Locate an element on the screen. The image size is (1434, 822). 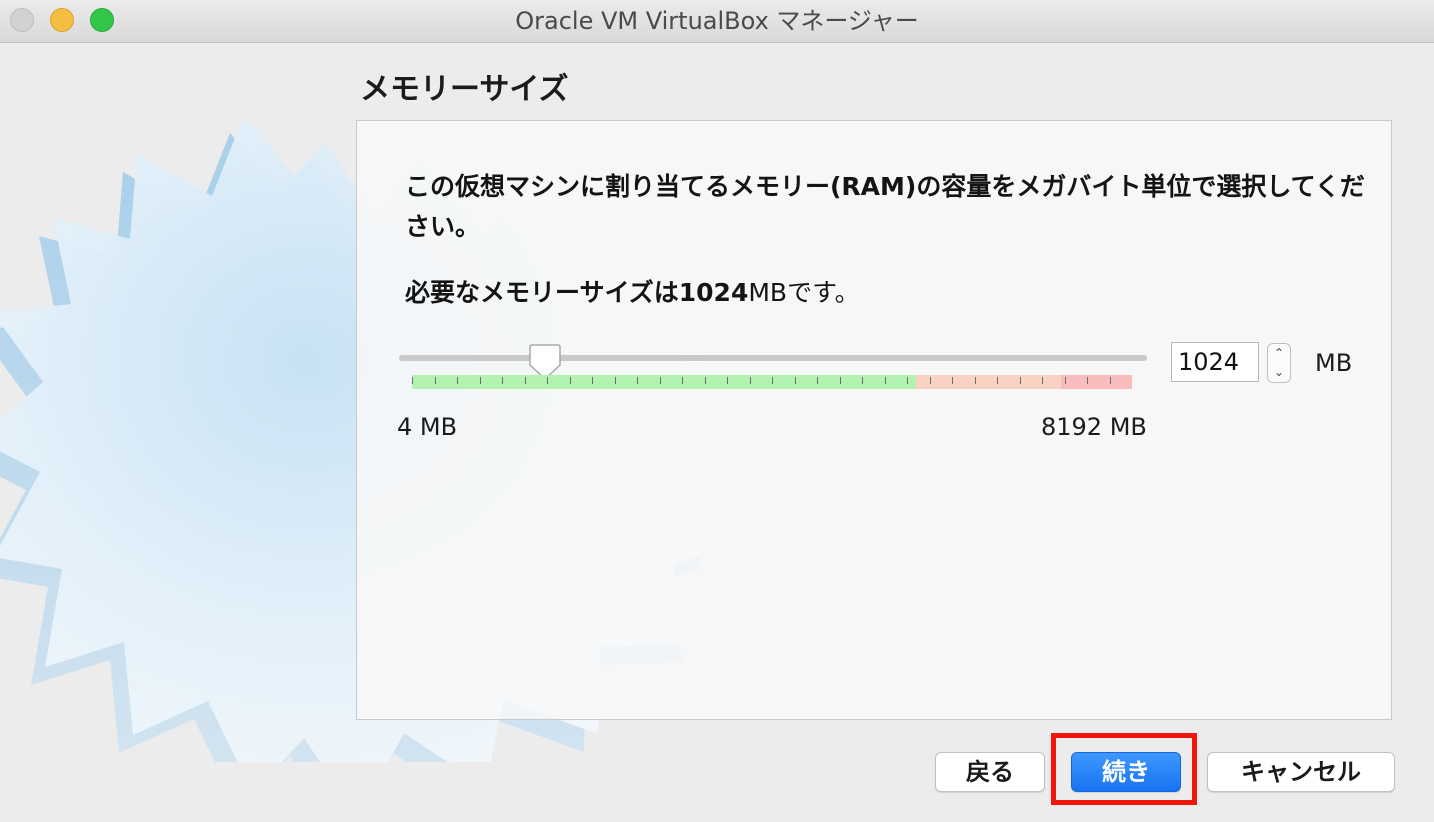
chevron-up-icon: ⌃ is located at coordinates (1279, 353).